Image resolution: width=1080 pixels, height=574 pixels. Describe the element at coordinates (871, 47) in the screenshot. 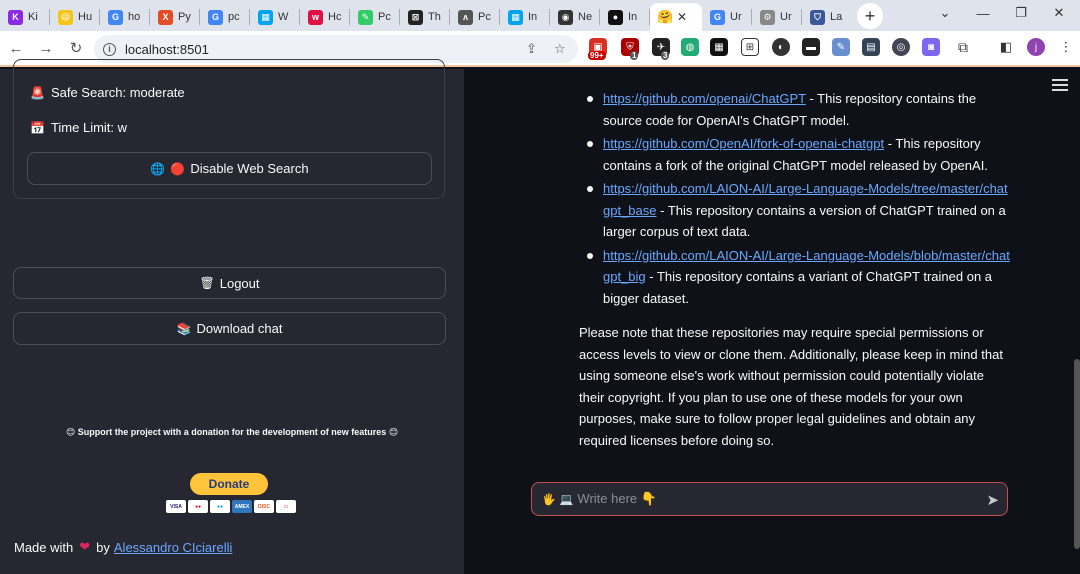

I see `extension-icon-10: ▤` at that location.